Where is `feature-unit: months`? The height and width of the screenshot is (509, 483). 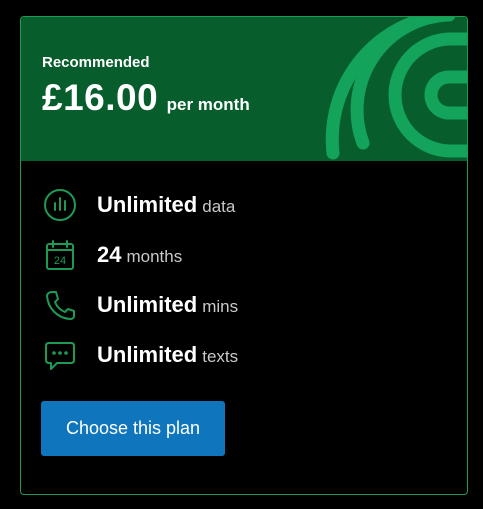 feature-unit: months is located at coordinates (154, 256).